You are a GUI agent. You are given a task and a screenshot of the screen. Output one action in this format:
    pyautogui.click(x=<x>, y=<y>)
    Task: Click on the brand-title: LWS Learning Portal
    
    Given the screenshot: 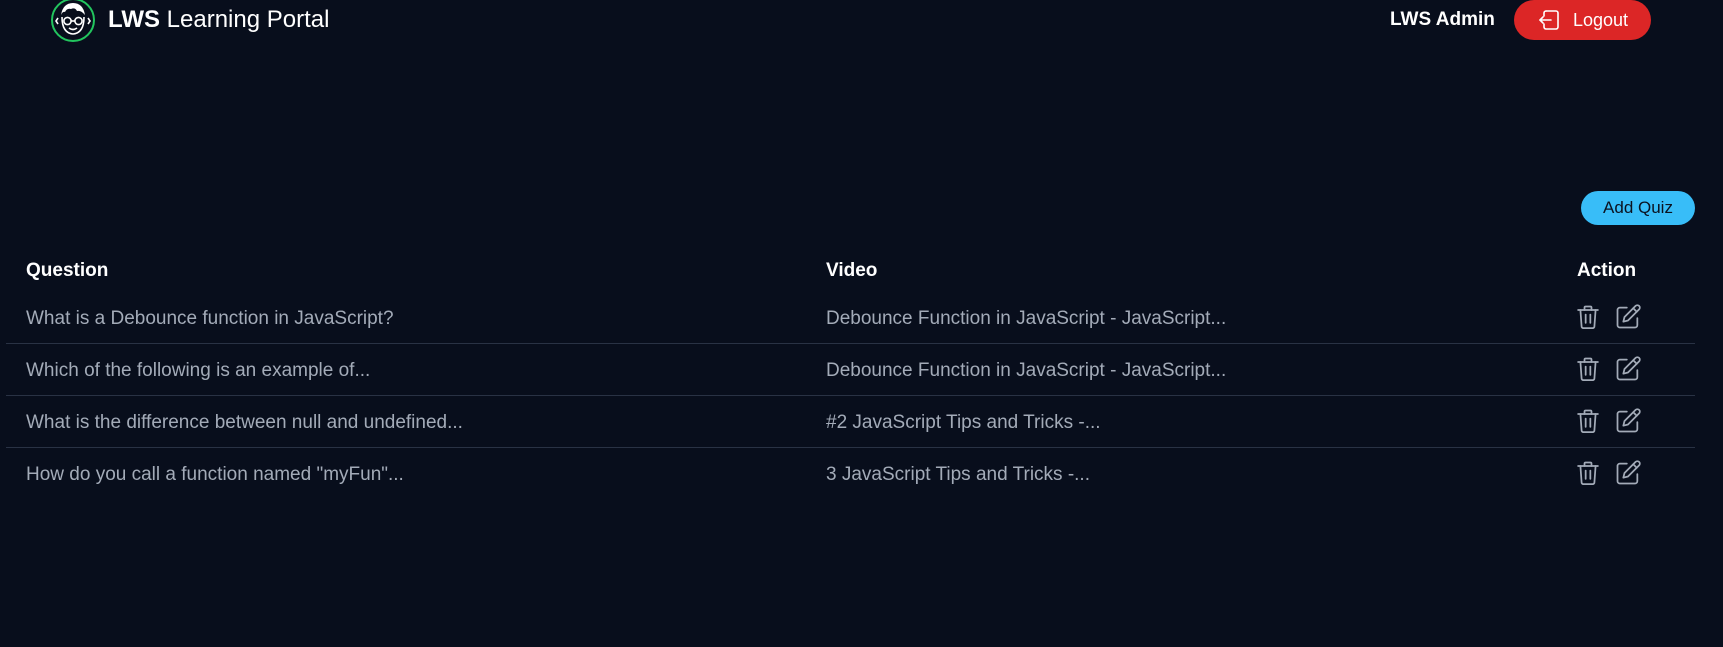 What is the action you would take?
    pyautogui.click(x=218, y=20)
    